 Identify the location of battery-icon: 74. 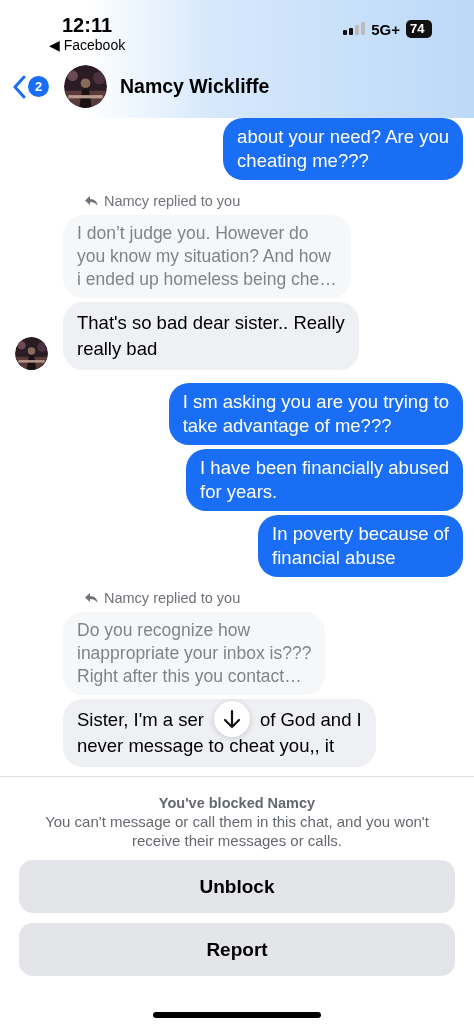
(419, 29).